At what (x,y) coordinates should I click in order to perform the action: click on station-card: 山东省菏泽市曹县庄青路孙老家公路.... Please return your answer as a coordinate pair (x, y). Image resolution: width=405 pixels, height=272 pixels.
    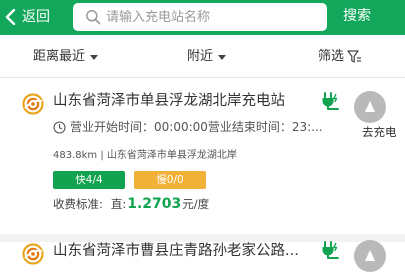
    Looking at the image, I should click on (202, 256).